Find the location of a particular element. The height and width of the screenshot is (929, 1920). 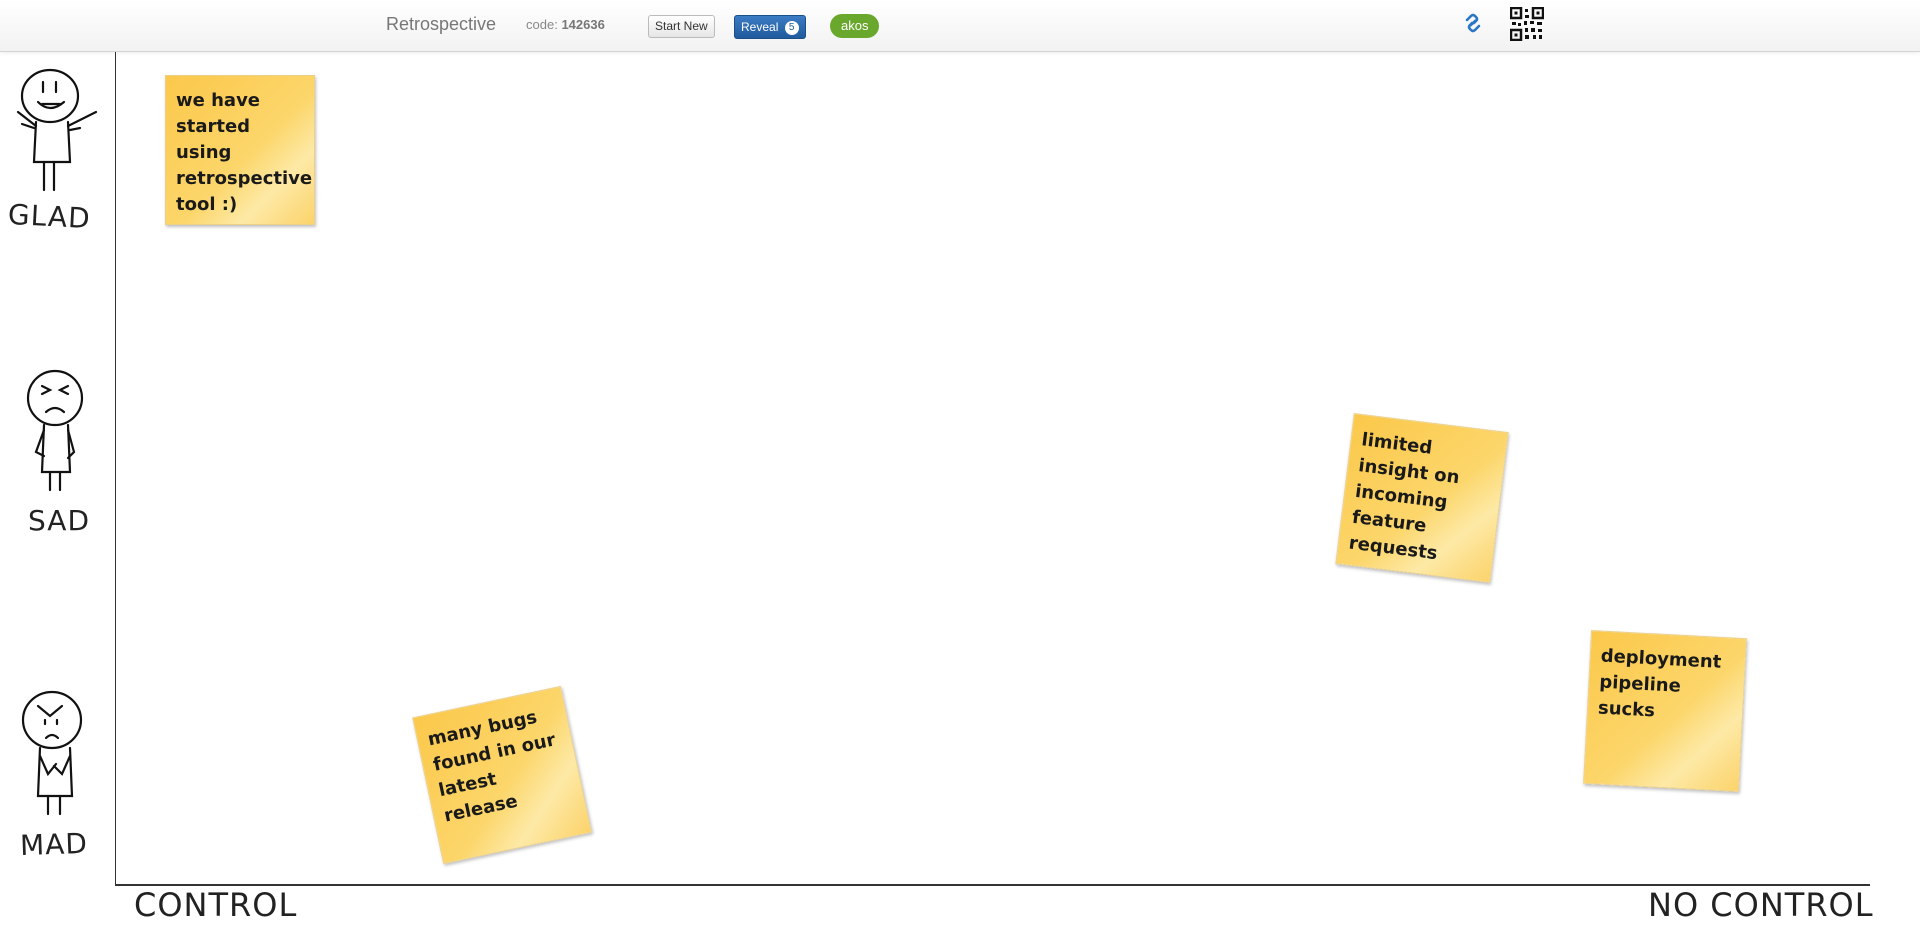

emotion-label-mad: MAD is located at coordinates (54, 844).